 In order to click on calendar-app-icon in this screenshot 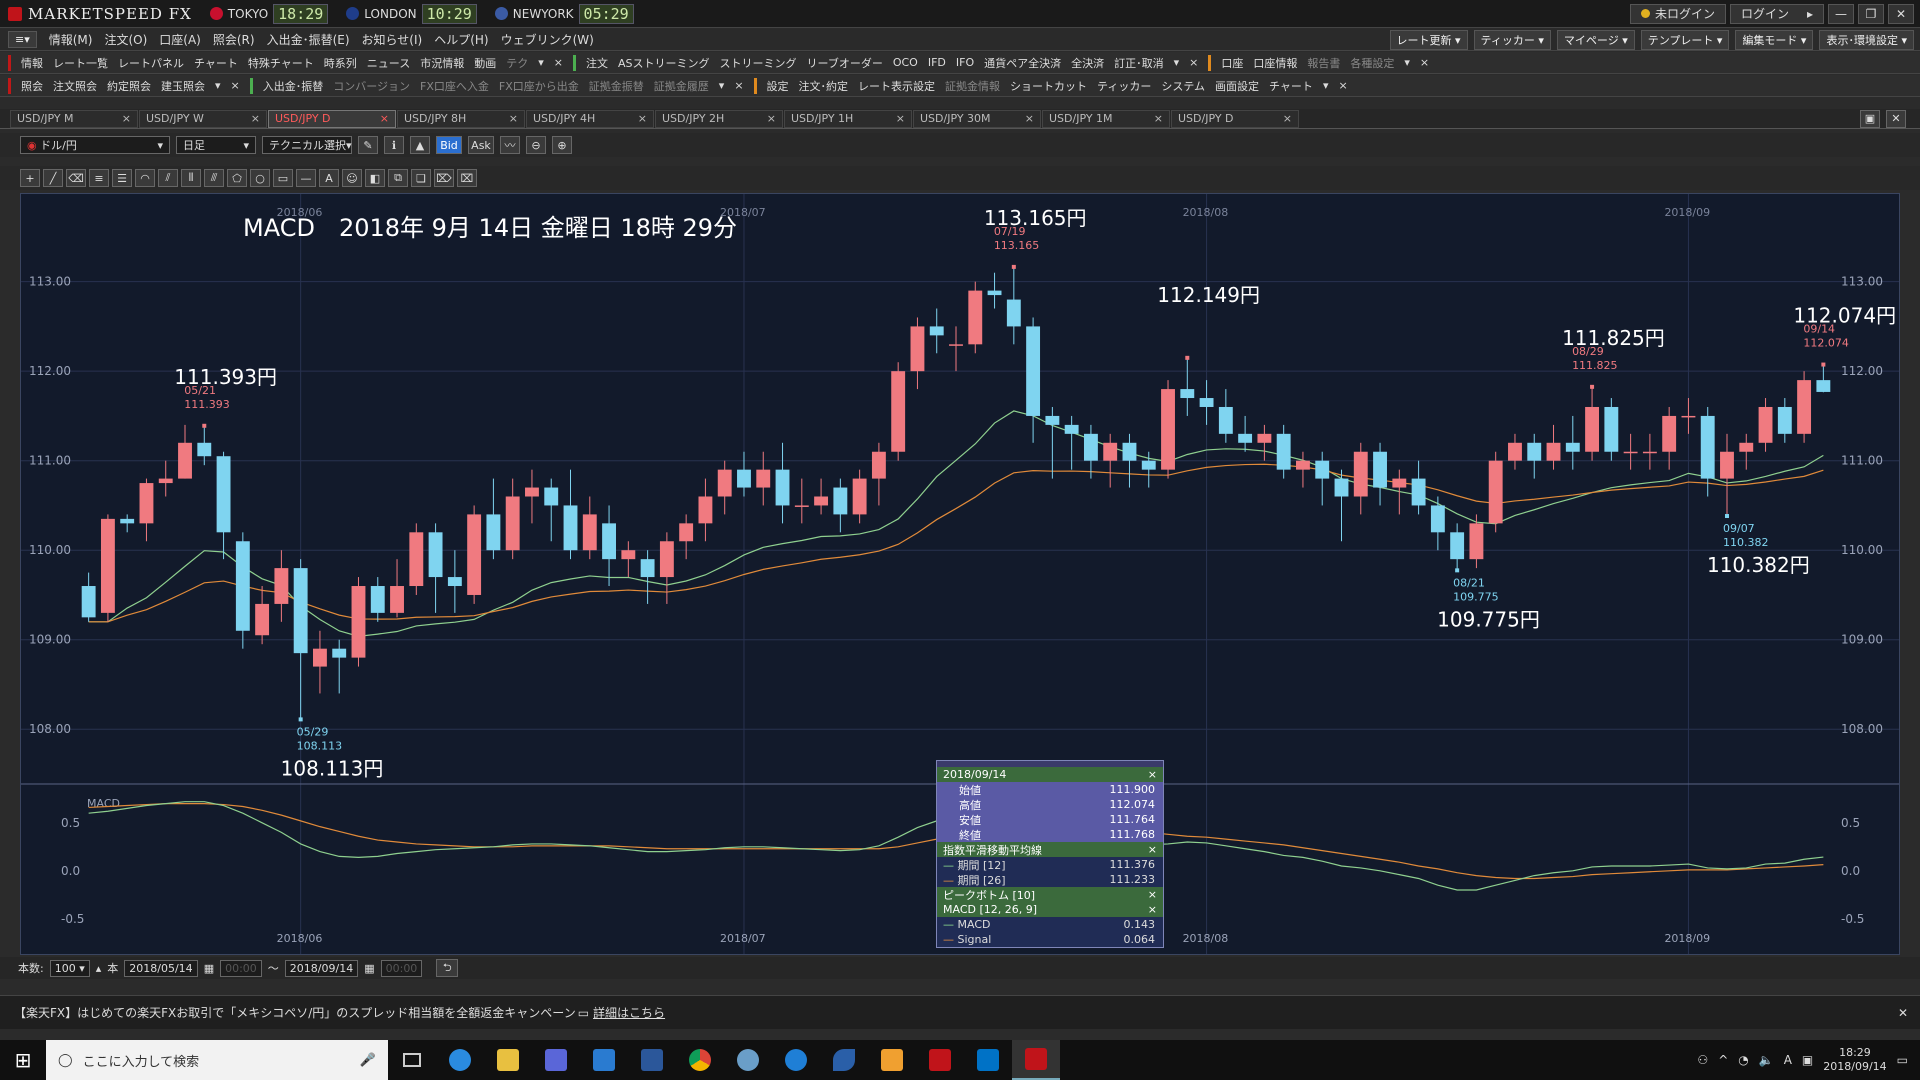, I will do `click(556, 1060)`.